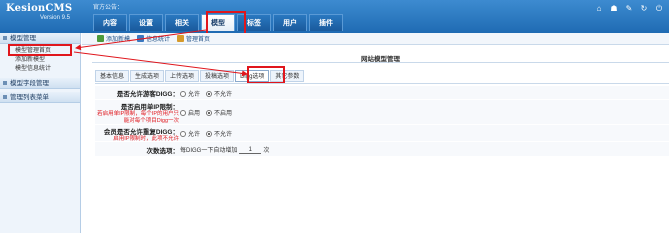  I want to click on repeat-digg-yes-label: 允许, so click(194, 135).